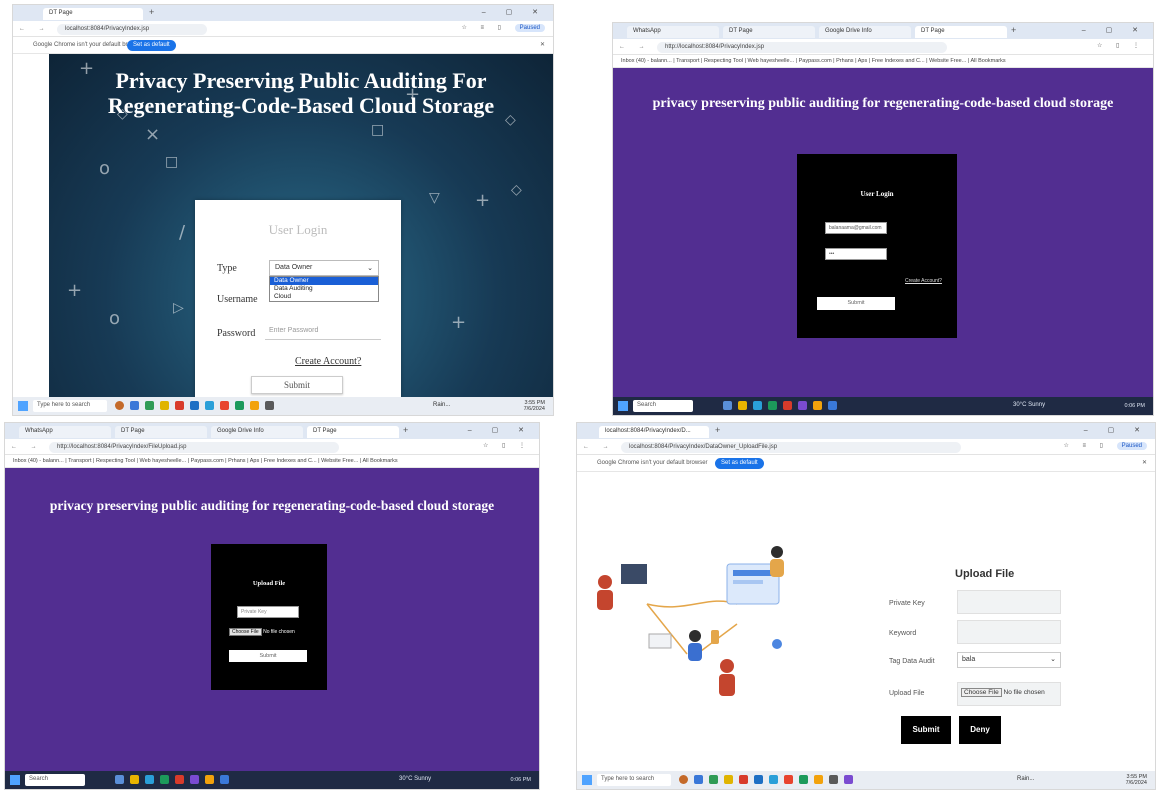 The width and height of the screenshot is (1157, 794). What do you see at coordinates (323, 331) in the screenshot?
I see `password-input: Enter Password` at bounding box center [323, 331].